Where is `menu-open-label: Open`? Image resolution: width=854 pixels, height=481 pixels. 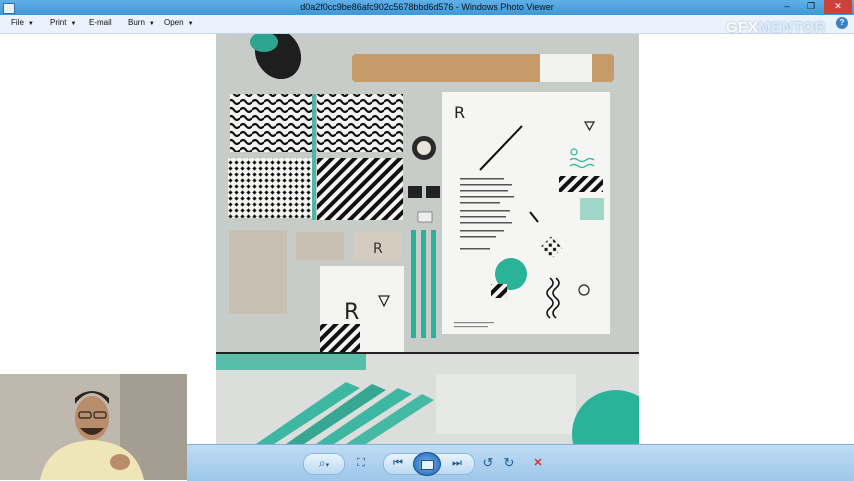 menu-open-label: Open is located at coordinates (174, 22).